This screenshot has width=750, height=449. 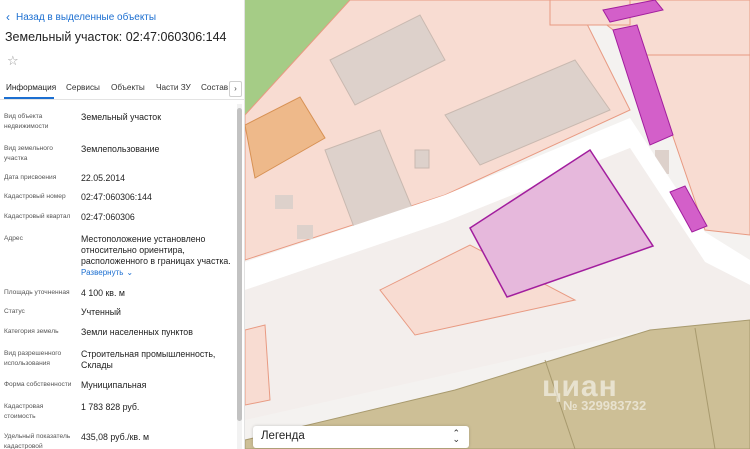 What do you see at coordinates (283, 436) in the screenshot?
I see `legend-label: Легенда` at bounding box center [283, 436].